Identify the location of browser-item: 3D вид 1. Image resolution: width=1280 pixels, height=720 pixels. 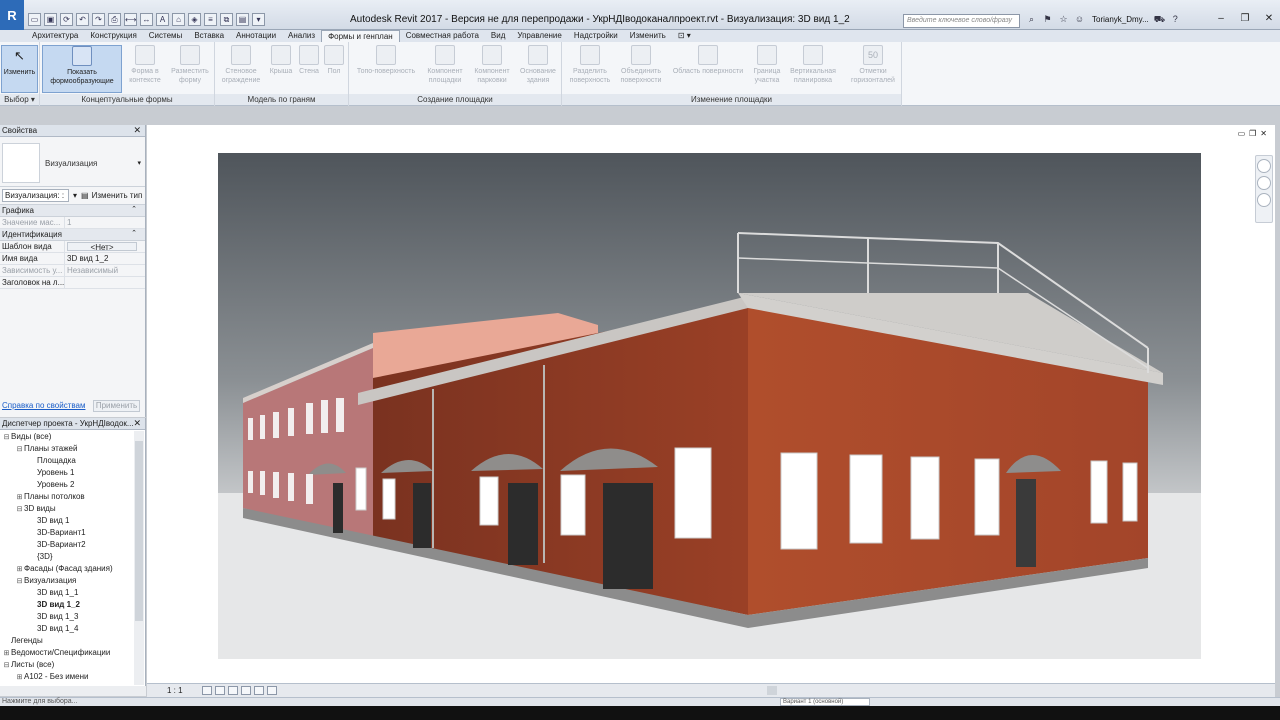
(67, 521).